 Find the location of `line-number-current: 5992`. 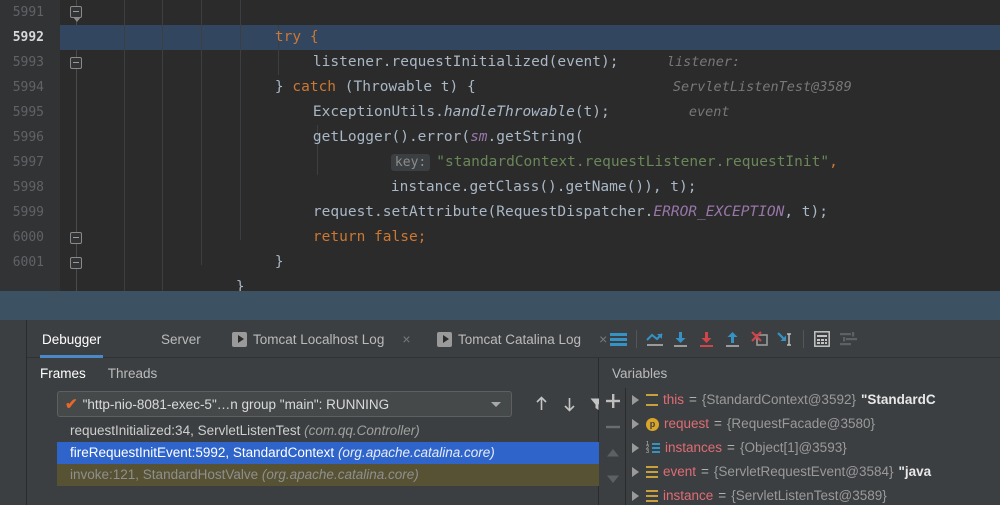

line-number-current: 5992 is located at coordinates (28, 37).